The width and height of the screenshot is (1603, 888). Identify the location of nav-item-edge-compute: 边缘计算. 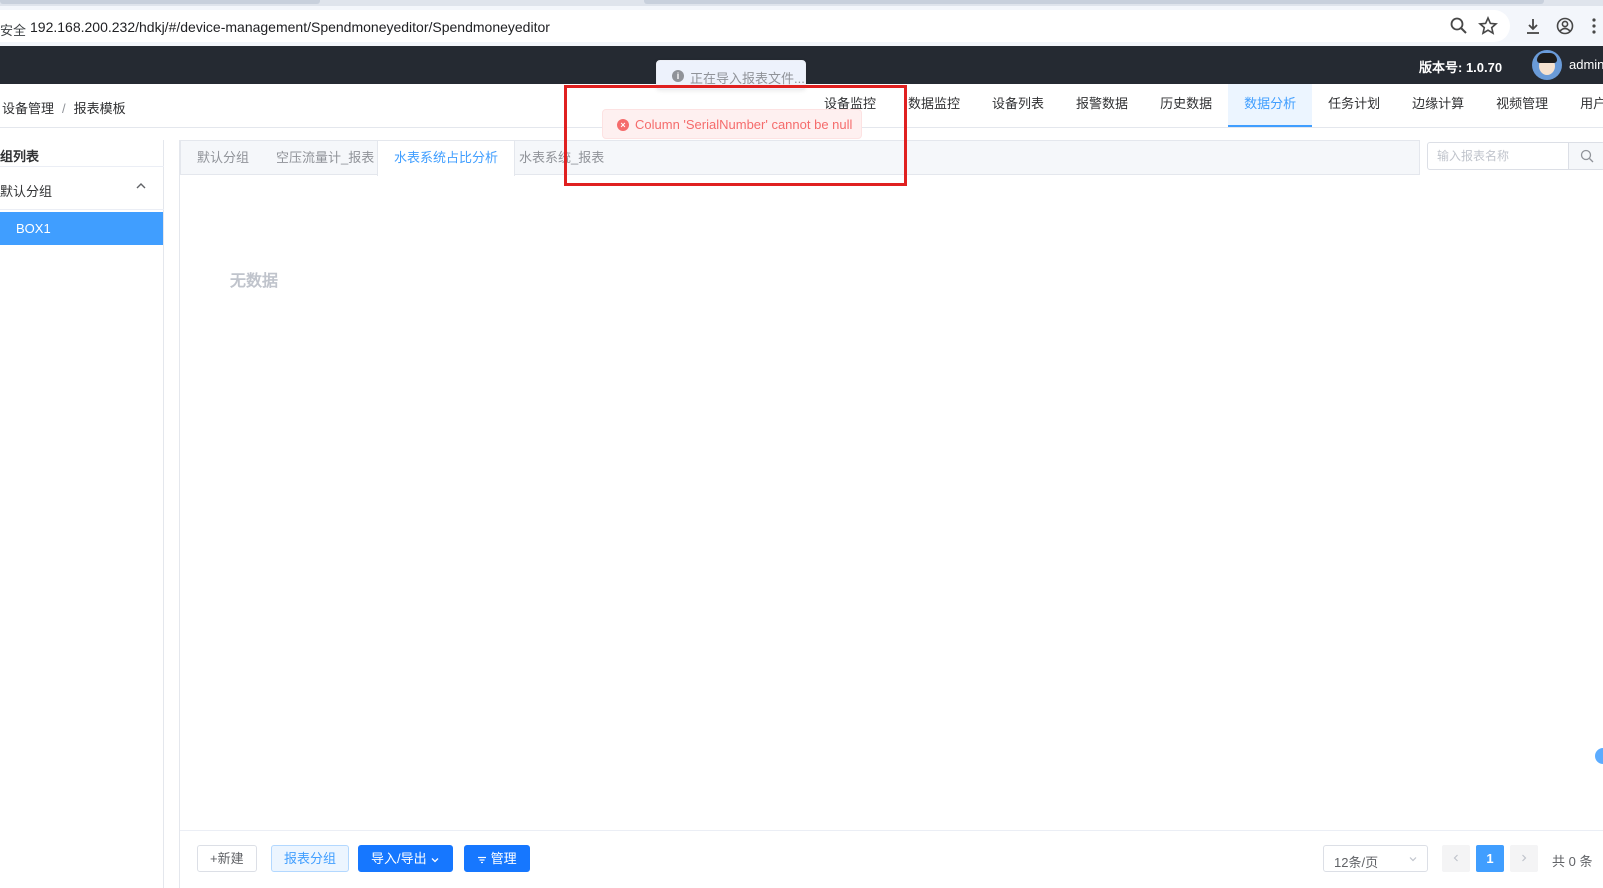
(1438, 105).